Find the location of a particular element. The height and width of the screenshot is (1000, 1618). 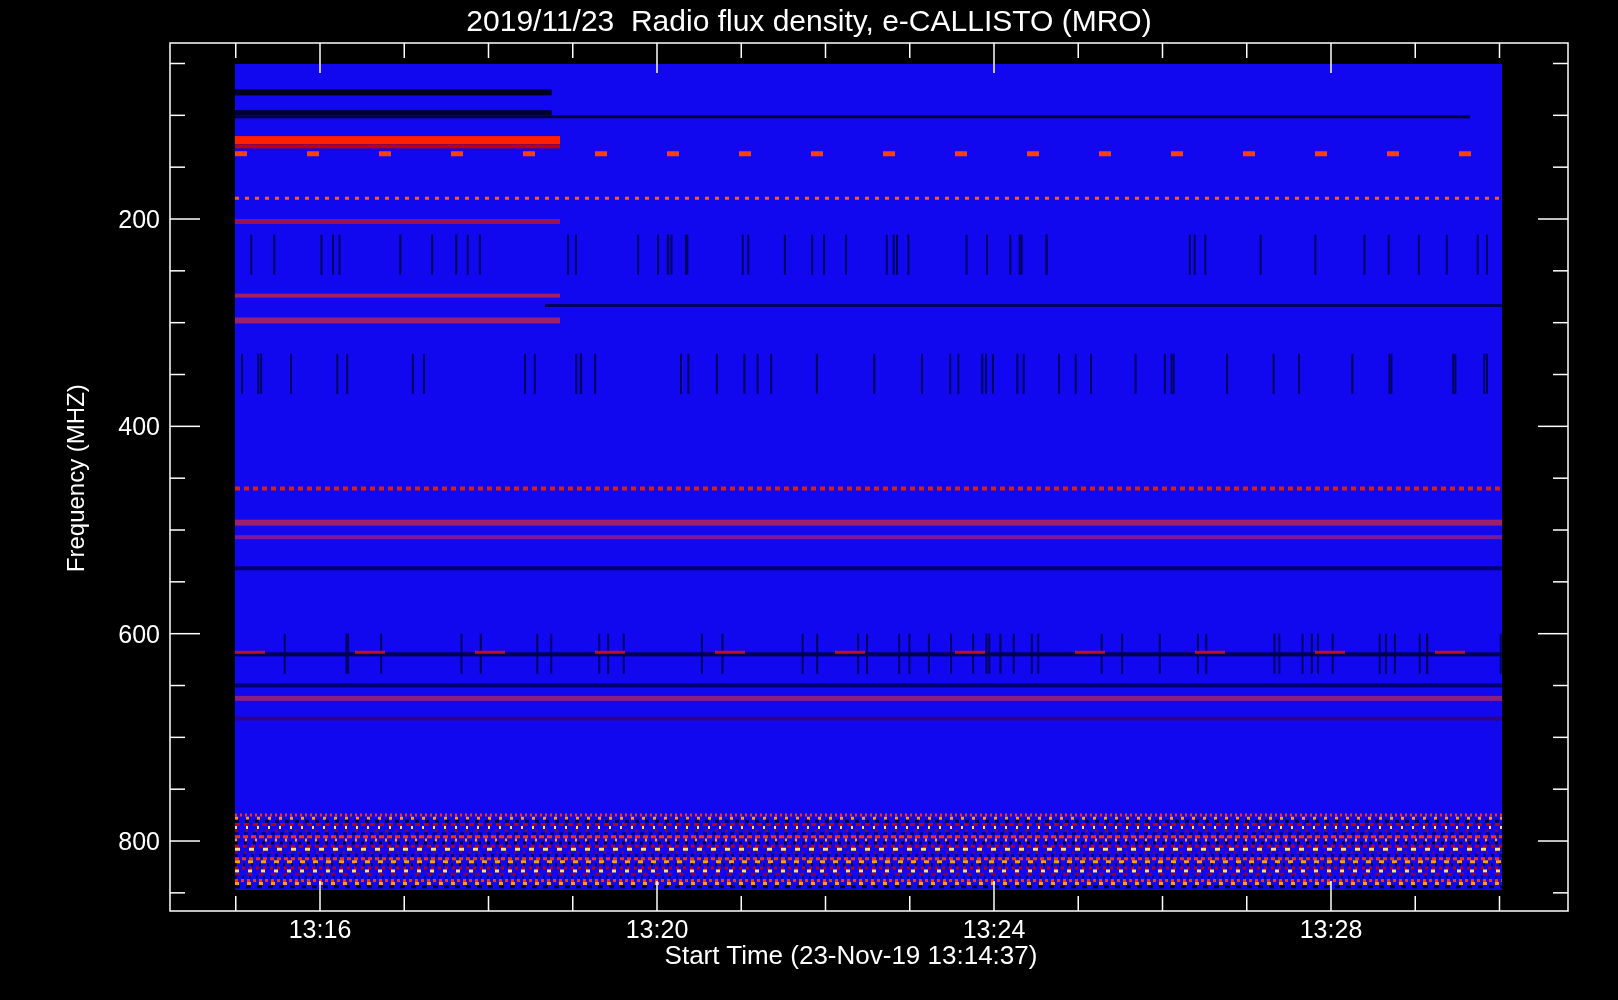

x-tick-label: 13:28 is located at coordinates (1331, 928).